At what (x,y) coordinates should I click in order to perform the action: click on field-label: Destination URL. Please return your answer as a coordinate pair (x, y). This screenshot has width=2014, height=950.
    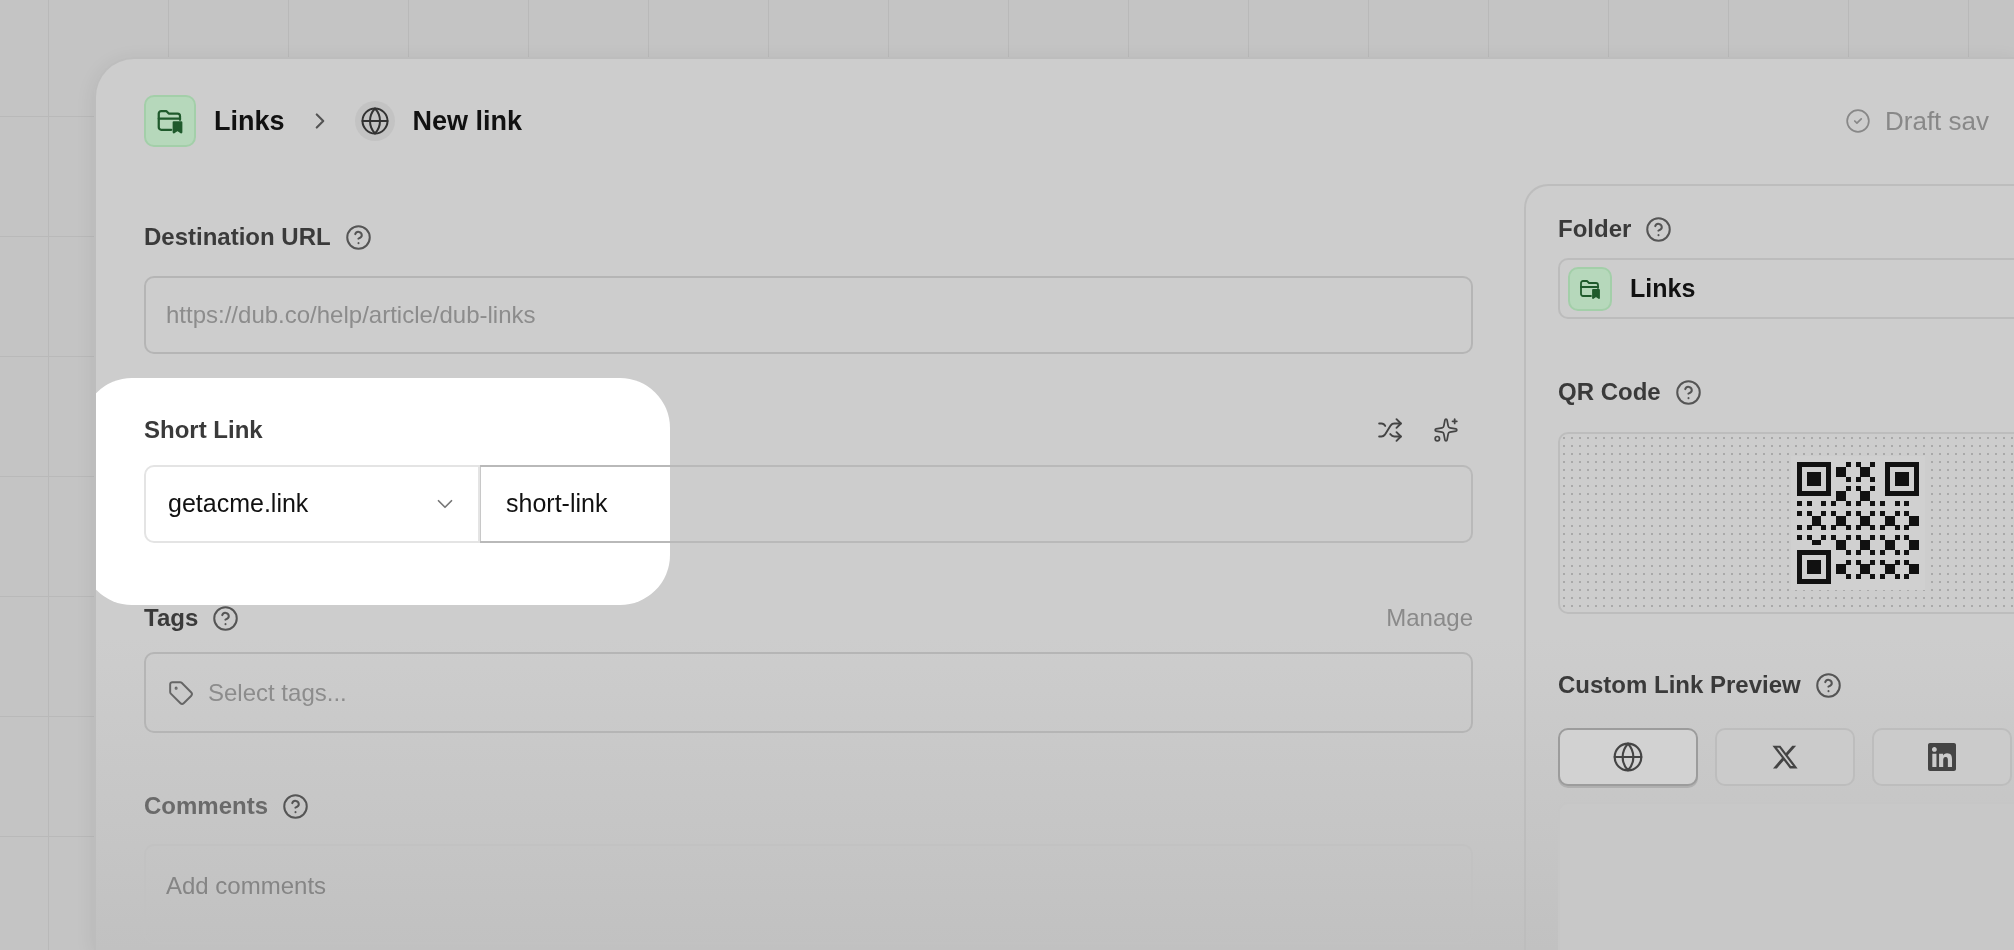
    Looking at the image, I should click on (237, 237).